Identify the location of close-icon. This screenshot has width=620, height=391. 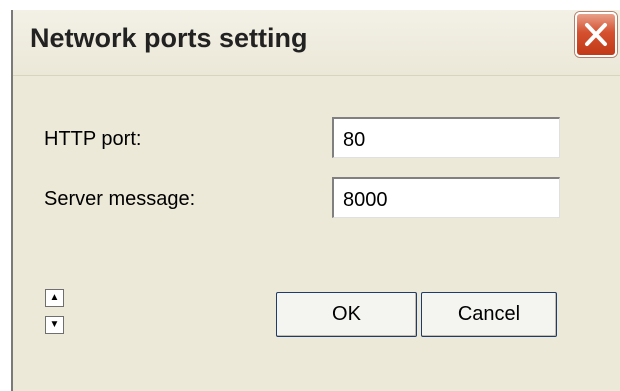
(596, 34).